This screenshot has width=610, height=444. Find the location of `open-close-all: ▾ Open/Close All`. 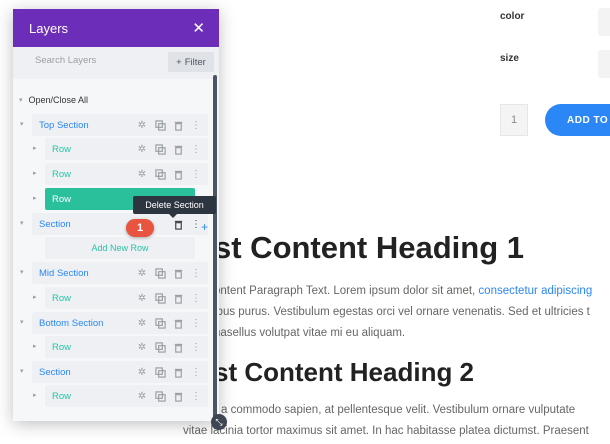

open-close-all: ▾ Open/Close All is located at coordinates (53, 100).